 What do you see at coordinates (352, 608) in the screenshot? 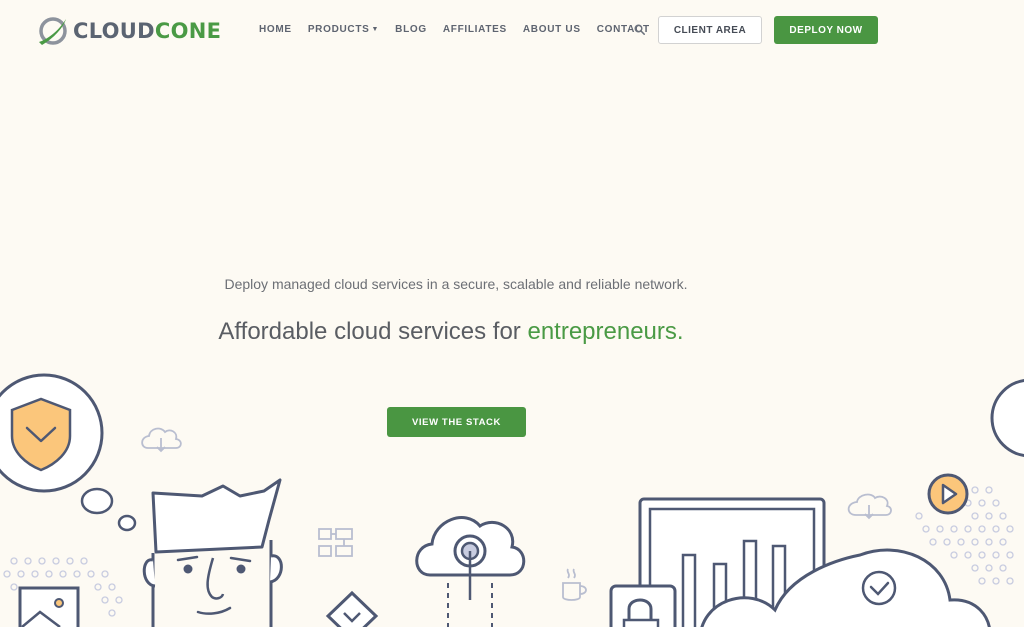
I see `diamond-icon` at bounding box center [352, 608].